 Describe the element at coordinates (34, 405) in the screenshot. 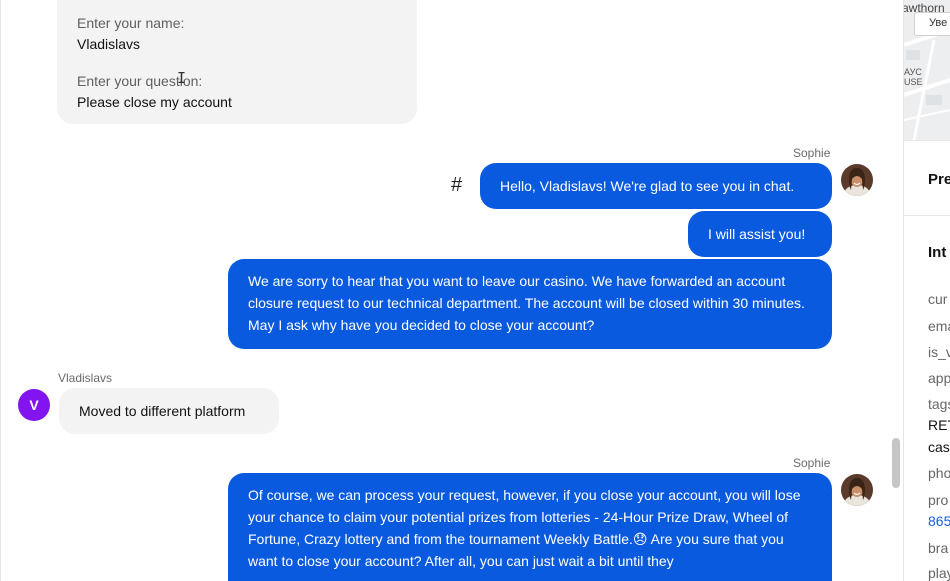

I see `user-avatar: V` at that location.